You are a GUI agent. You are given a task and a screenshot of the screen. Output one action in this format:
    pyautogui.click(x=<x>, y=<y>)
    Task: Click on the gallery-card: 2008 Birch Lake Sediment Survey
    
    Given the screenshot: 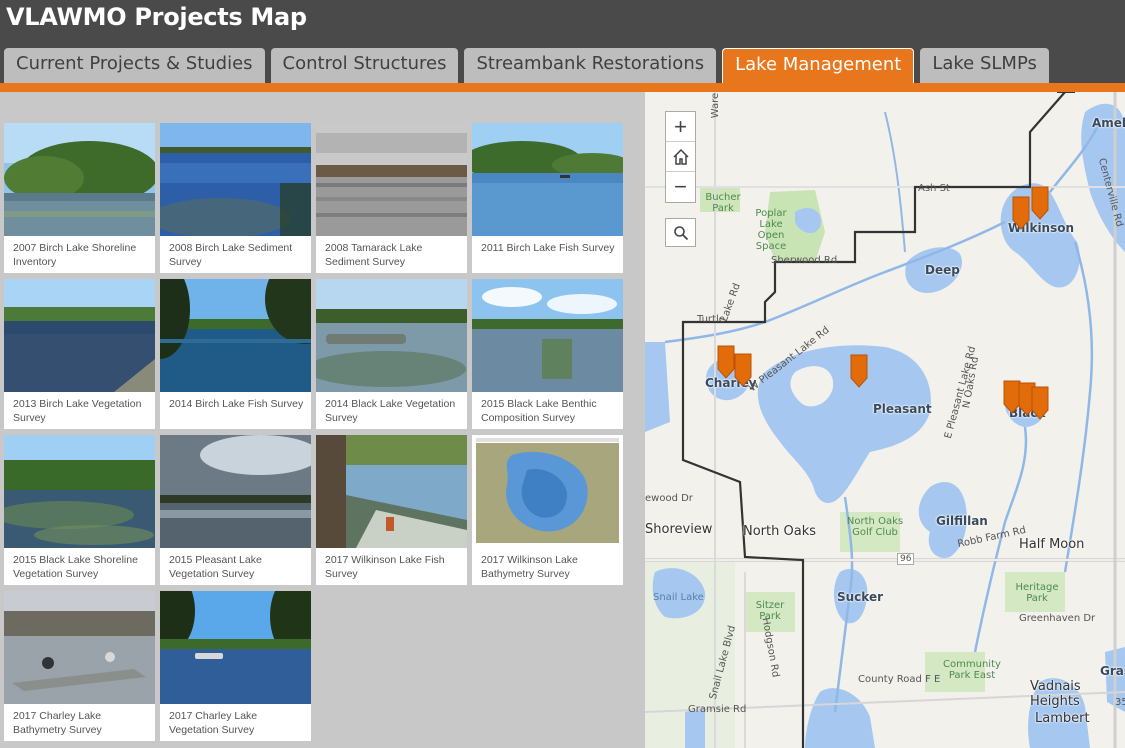 What is the action you would take?
    pyautogui.click(x=235, y=198)
    